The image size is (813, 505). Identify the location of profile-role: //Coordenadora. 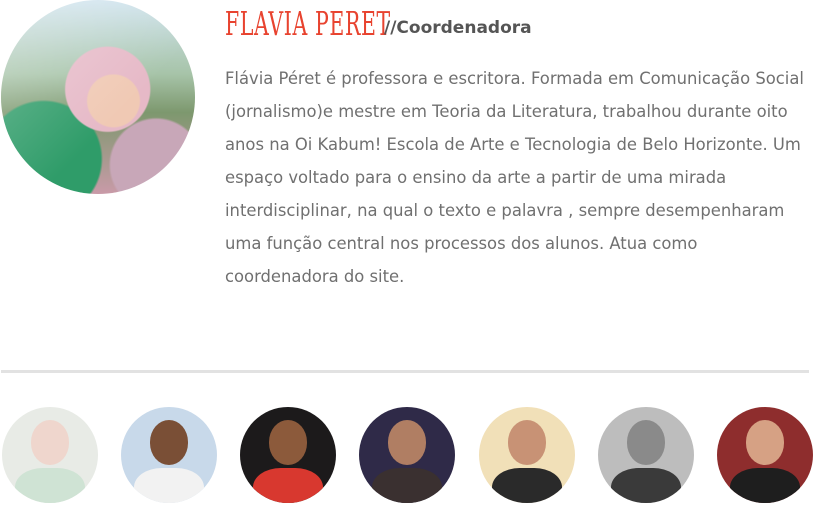
(458, 28).